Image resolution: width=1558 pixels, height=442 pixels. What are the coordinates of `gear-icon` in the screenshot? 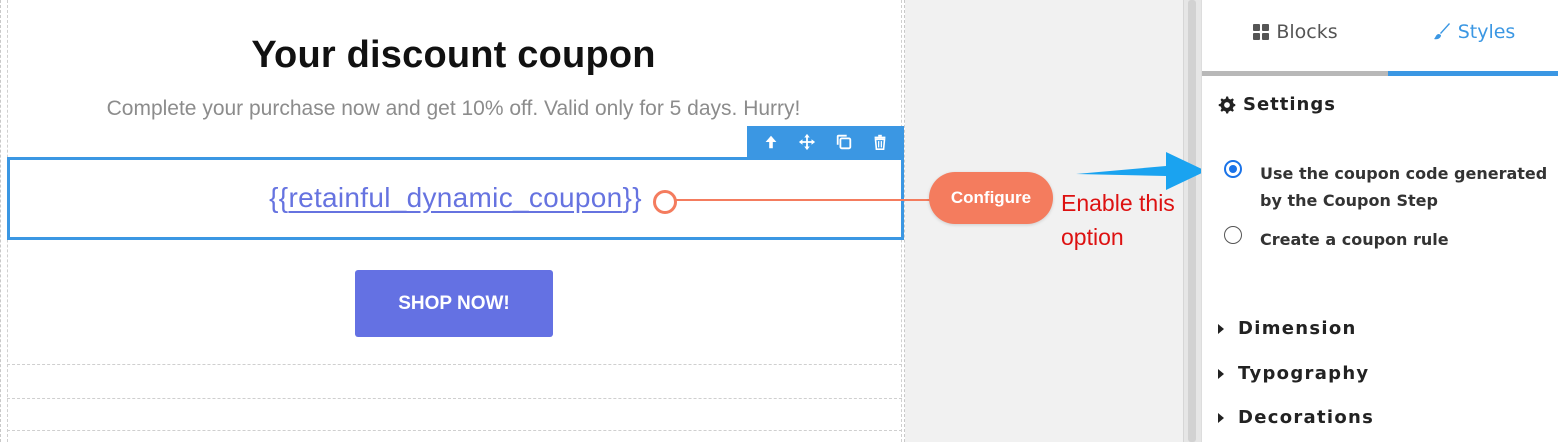 It's located at (1227, 104).